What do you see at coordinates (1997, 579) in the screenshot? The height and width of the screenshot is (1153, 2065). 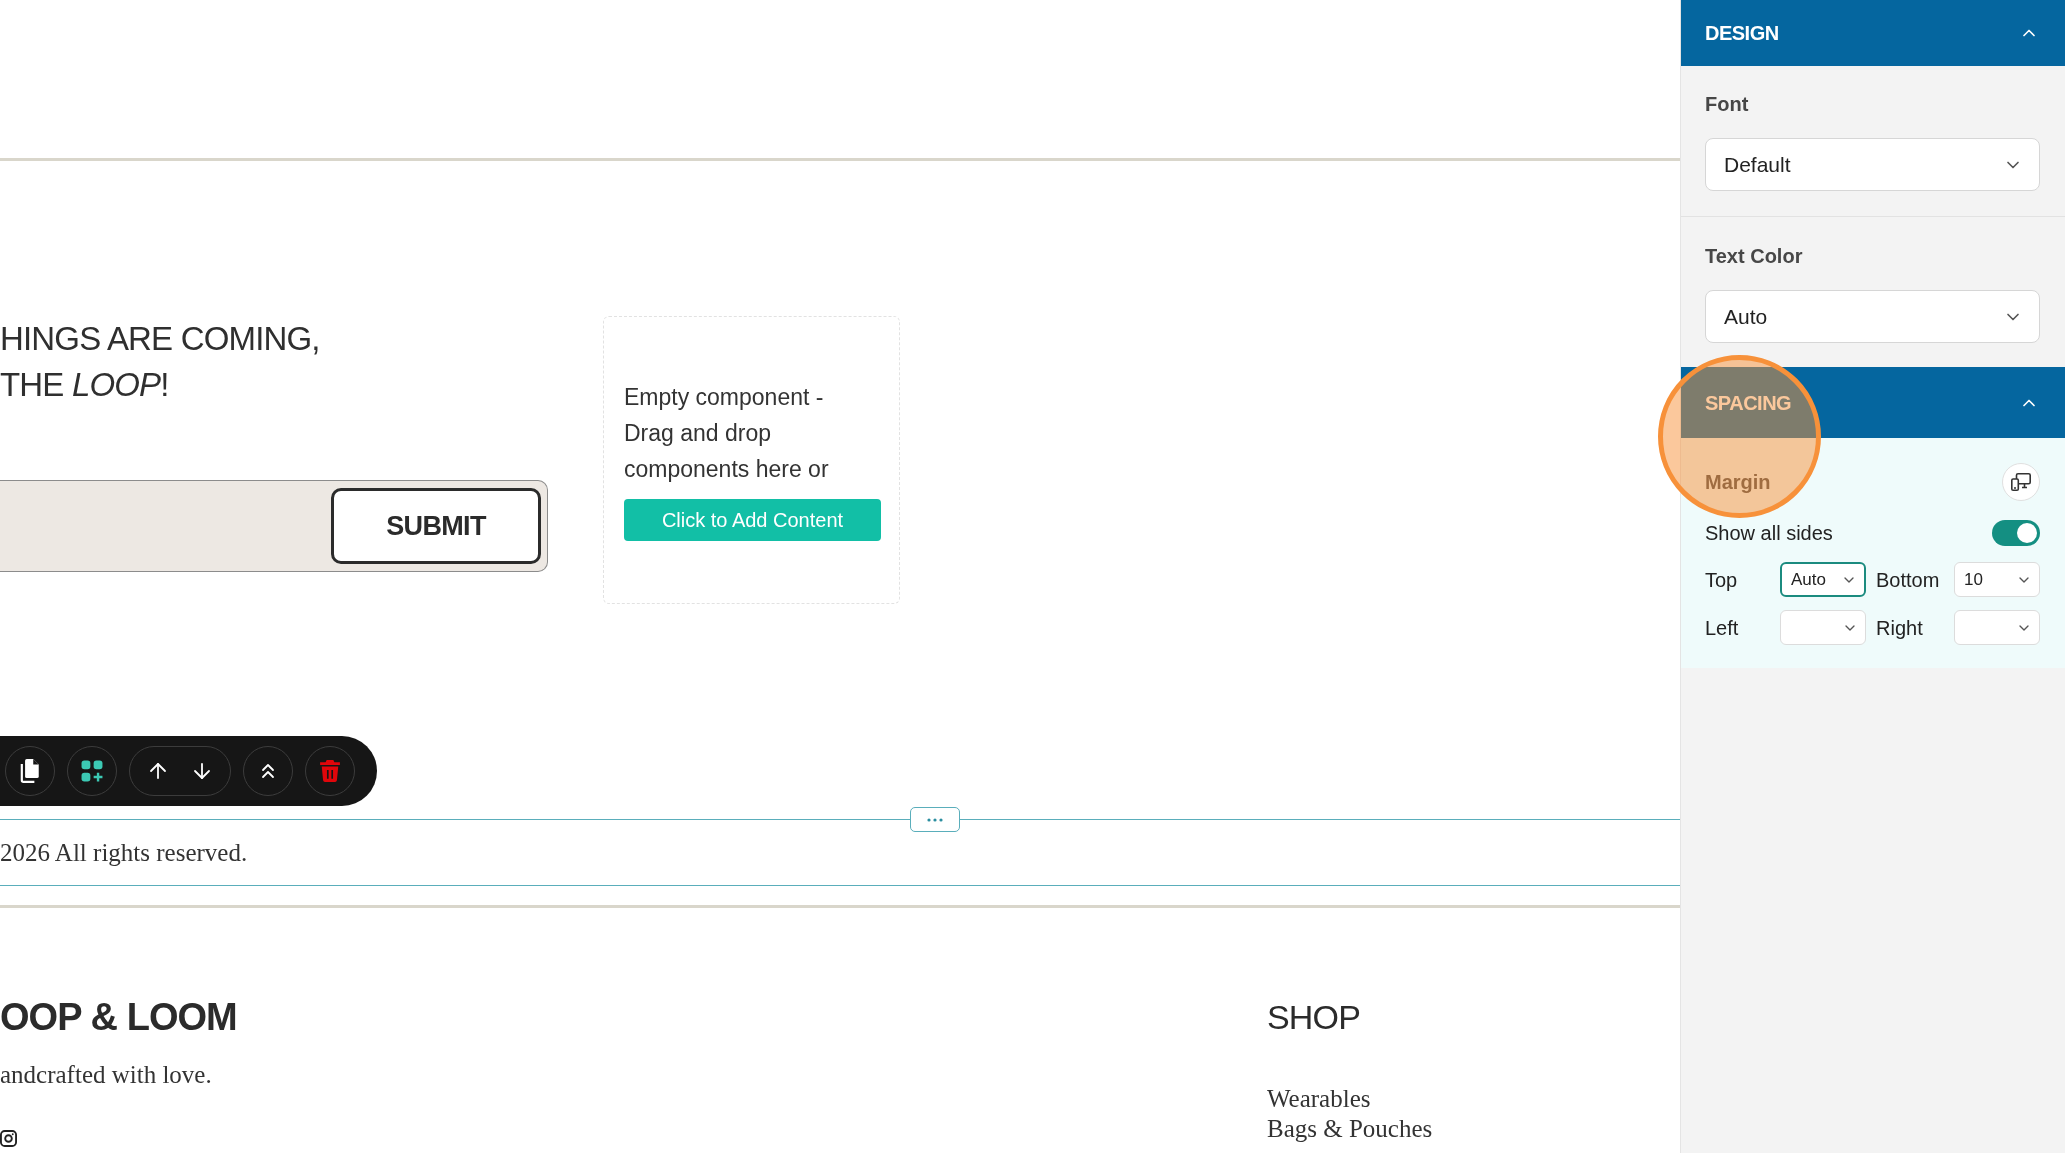 I see `margin-select: 10` at bounding box center [1997, 579].